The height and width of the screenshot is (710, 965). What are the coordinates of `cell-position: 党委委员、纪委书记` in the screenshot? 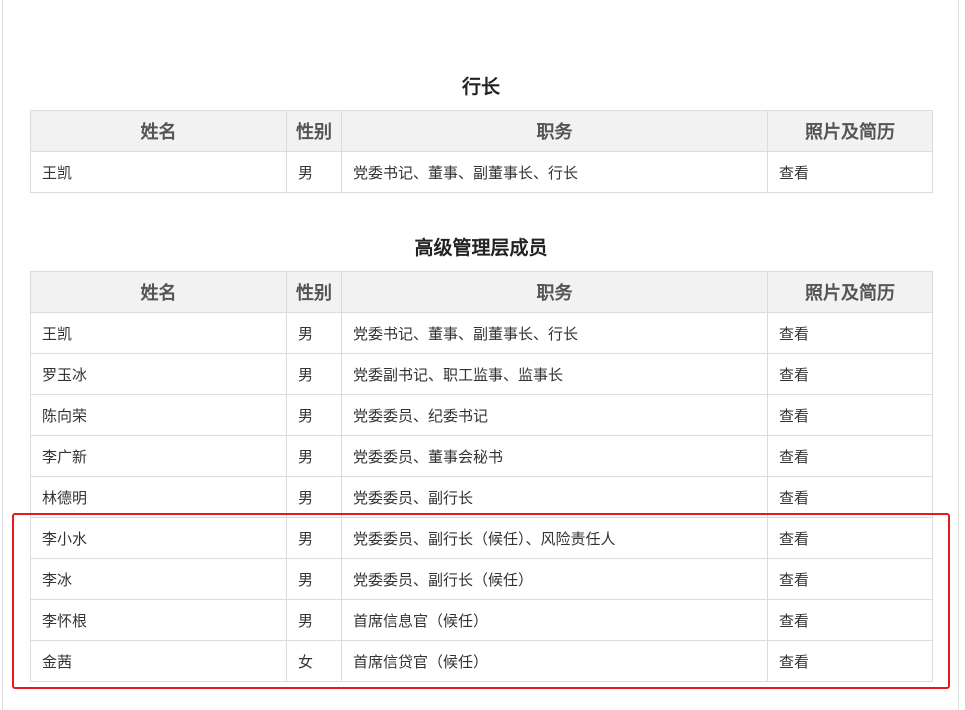 It's located at (554, 415).